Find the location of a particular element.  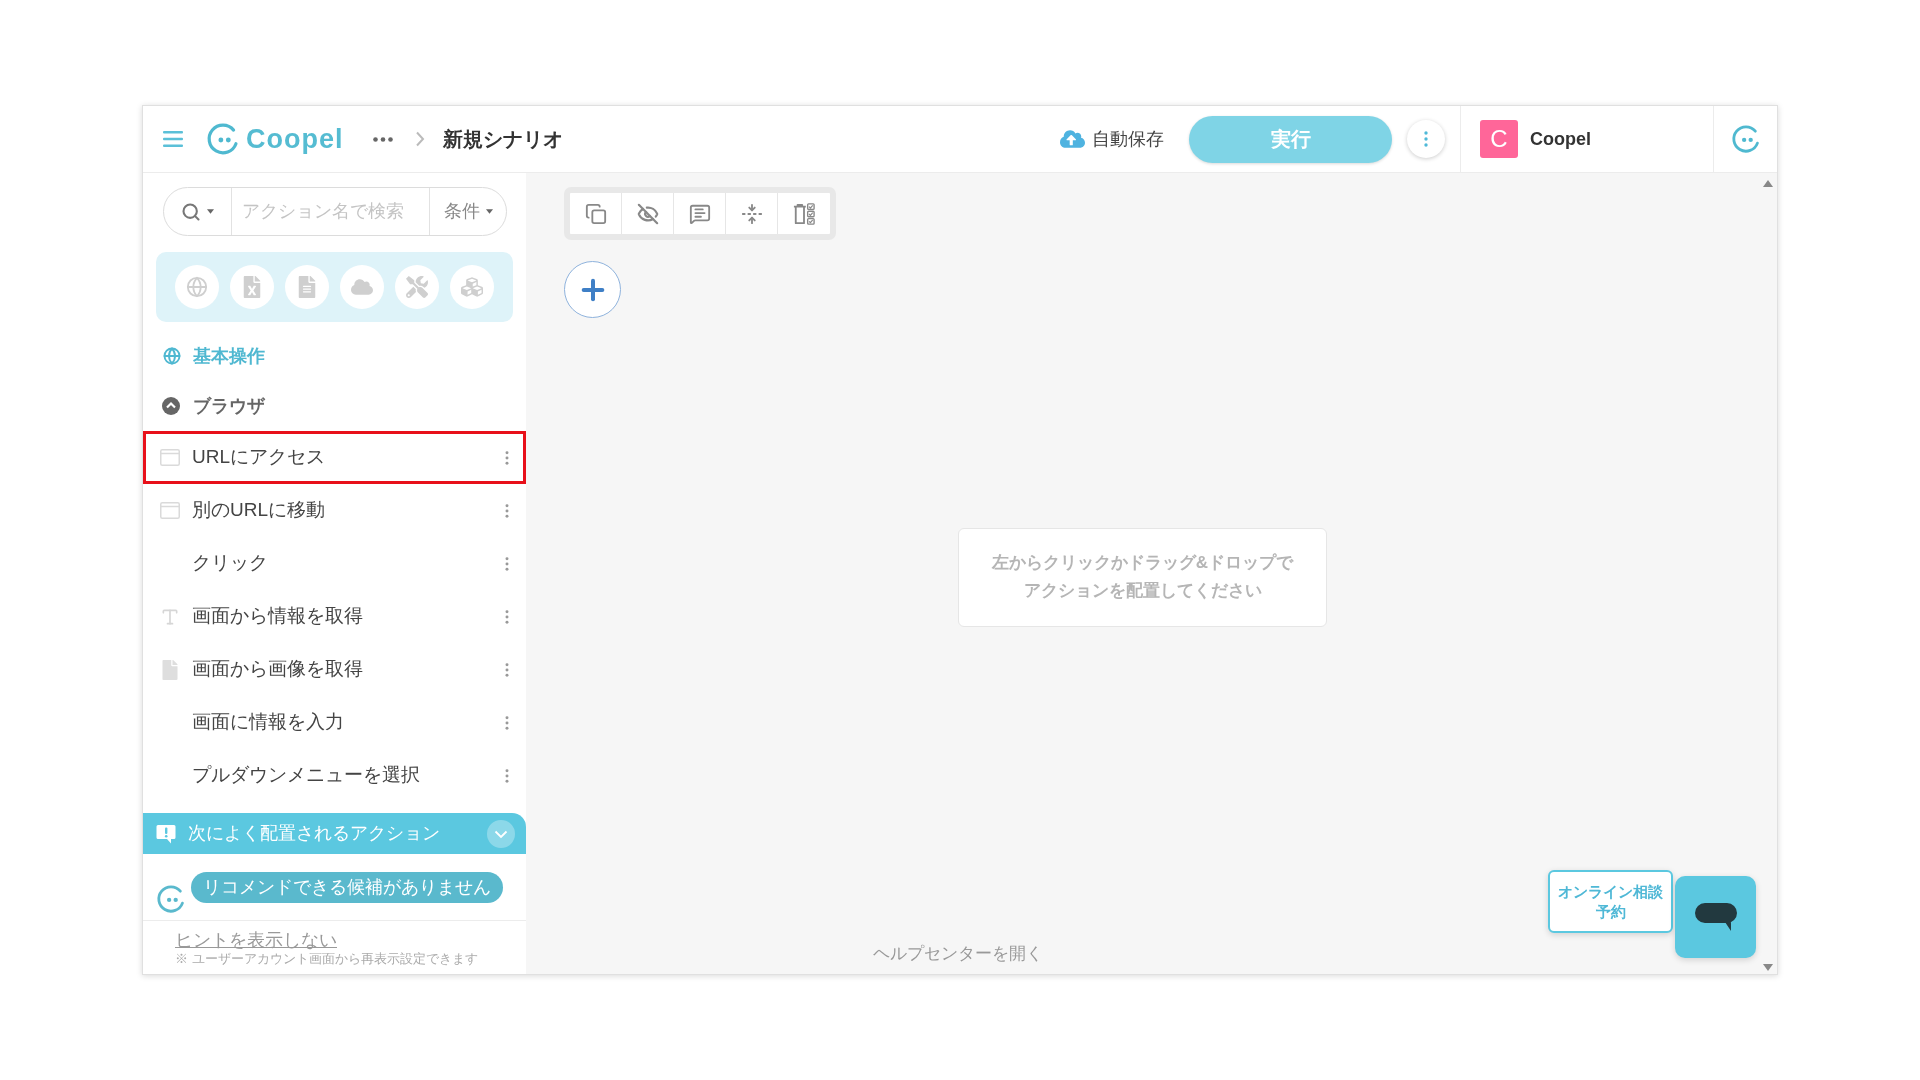

action-item: 画面から画像を取得 is located at coordinates (334, 669).